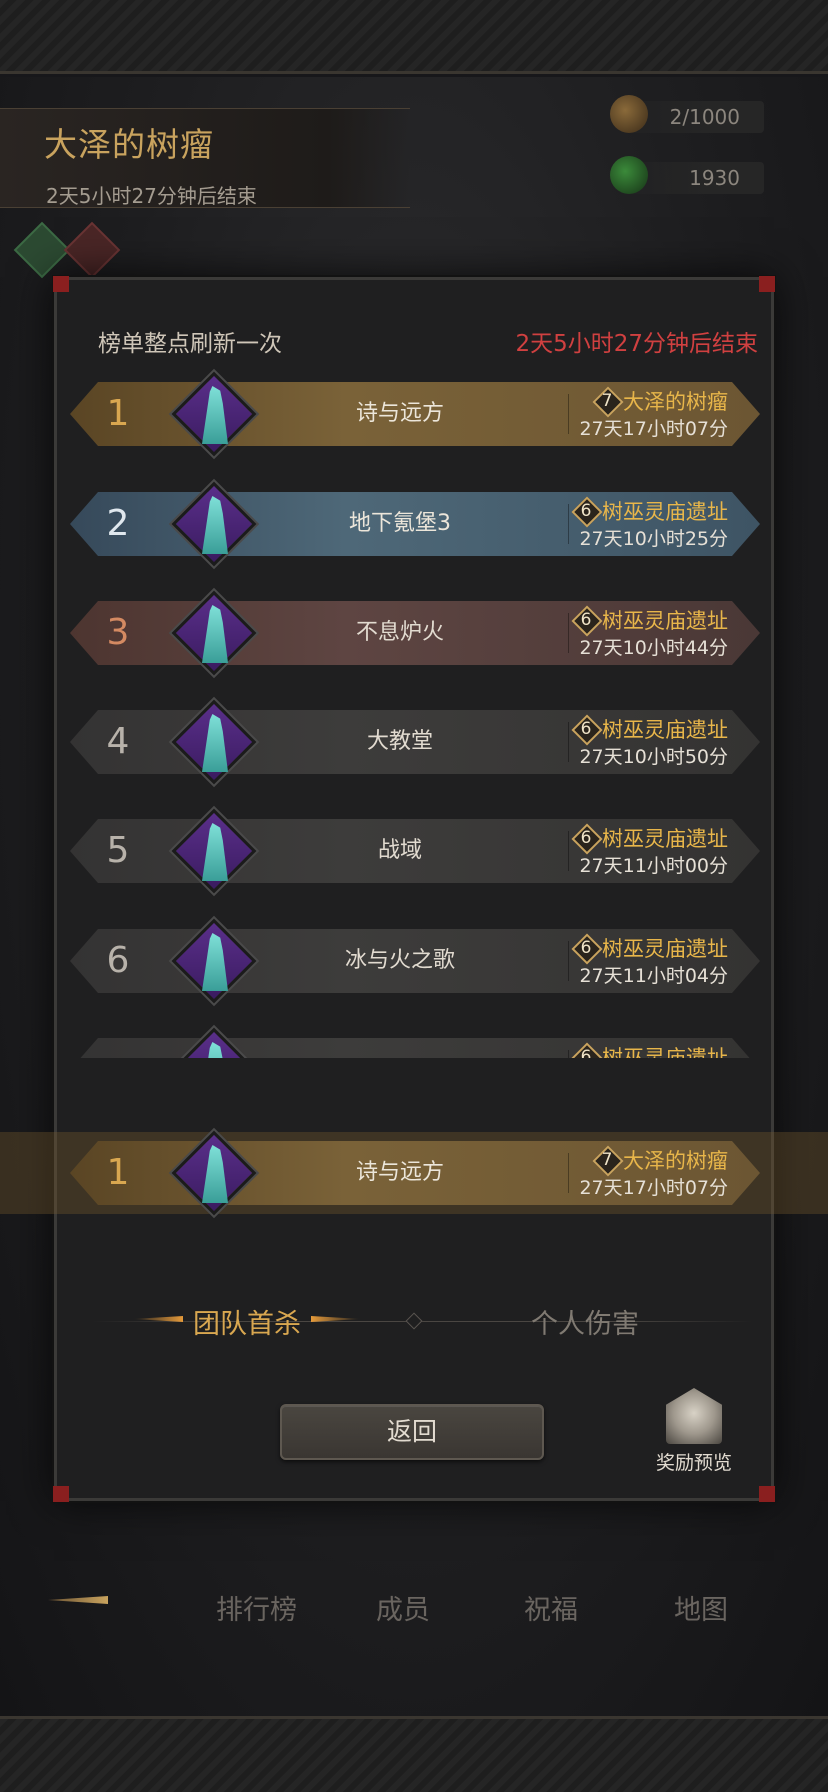 The width and height of the screenshot is (828, 1792). I want to click on end-countdown: 2天5小时27分钟后结束, so click(636, 344).